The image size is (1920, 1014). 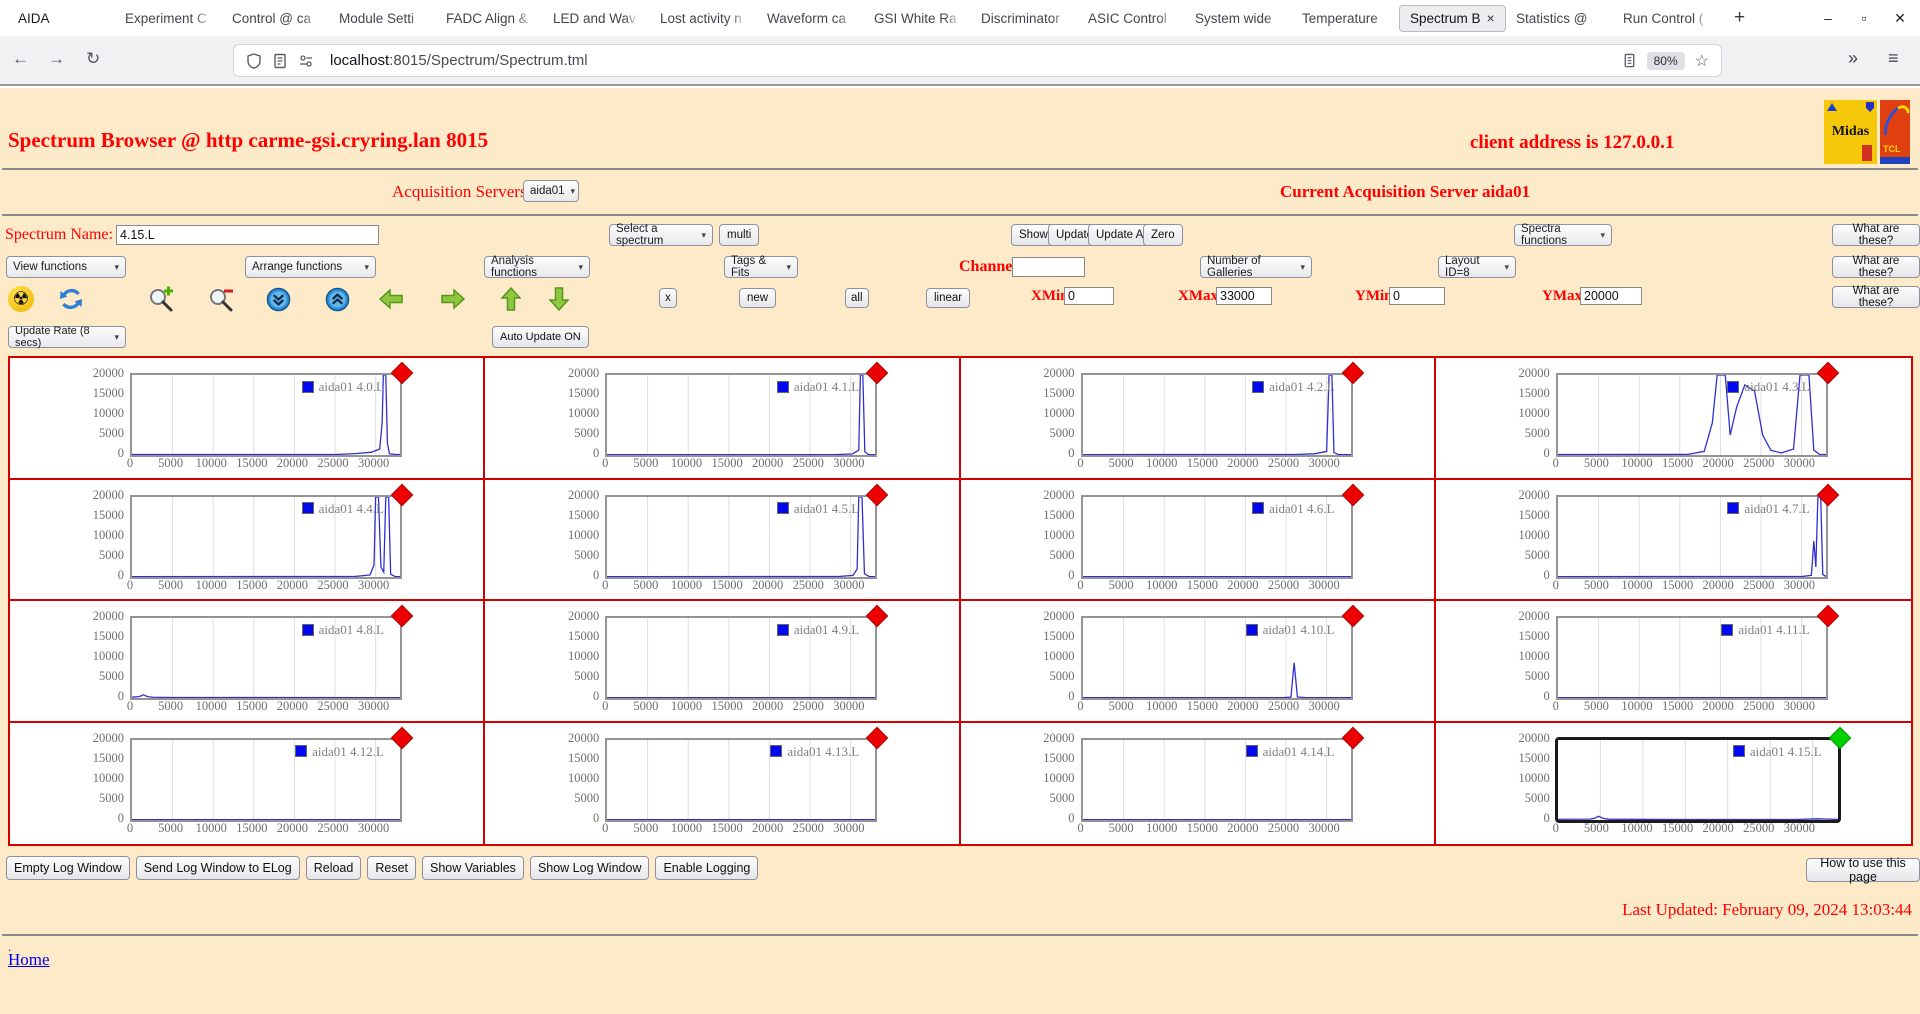 I want to click on all-button: all, so click(x=857, y=298).